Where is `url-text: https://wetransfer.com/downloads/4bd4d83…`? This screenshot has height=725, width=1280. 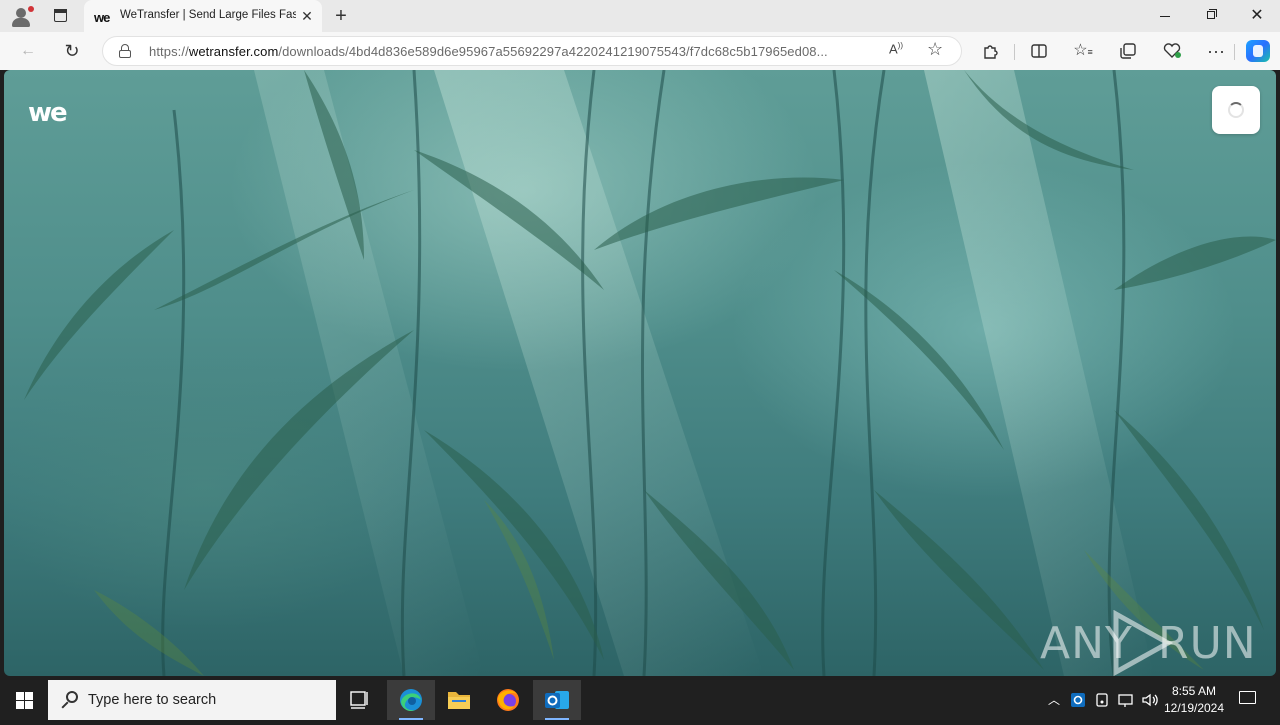 url-text: https://wetransfer.com/downloads/4bd4d83… is located at coordinates (519, 51).